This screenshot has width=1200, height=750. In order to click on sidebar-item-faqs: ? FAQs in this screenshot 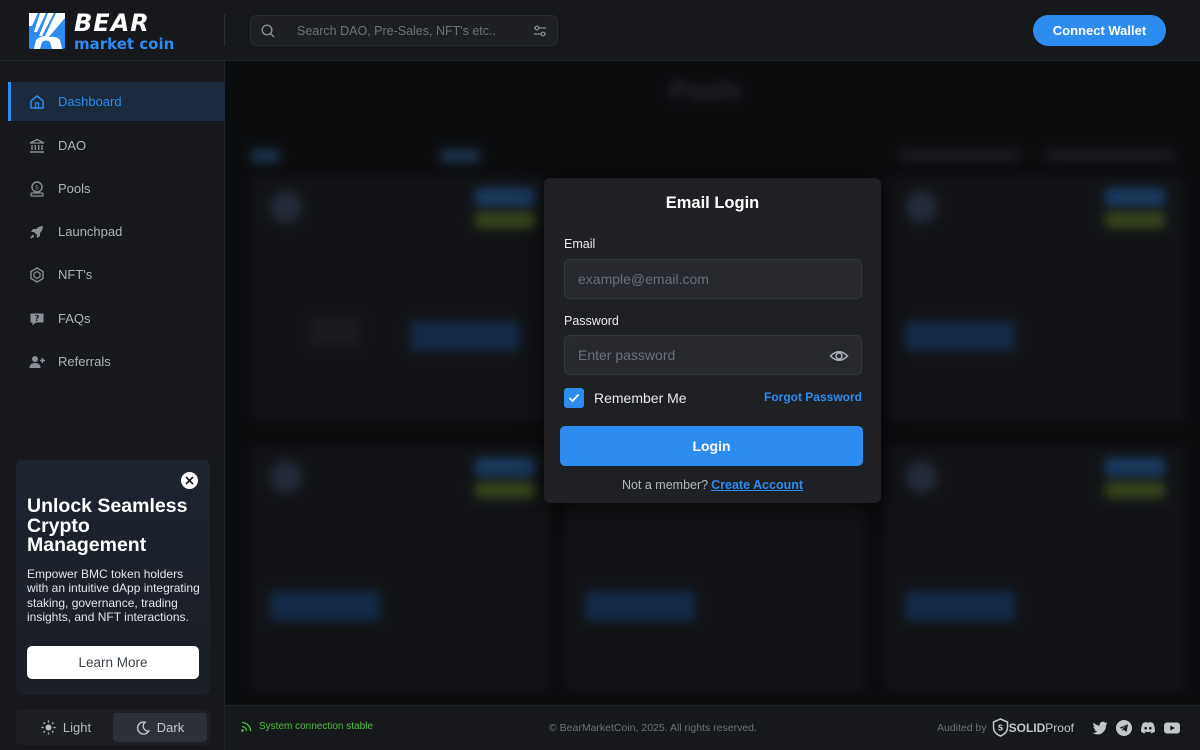, I will do `click(116, 318)`.